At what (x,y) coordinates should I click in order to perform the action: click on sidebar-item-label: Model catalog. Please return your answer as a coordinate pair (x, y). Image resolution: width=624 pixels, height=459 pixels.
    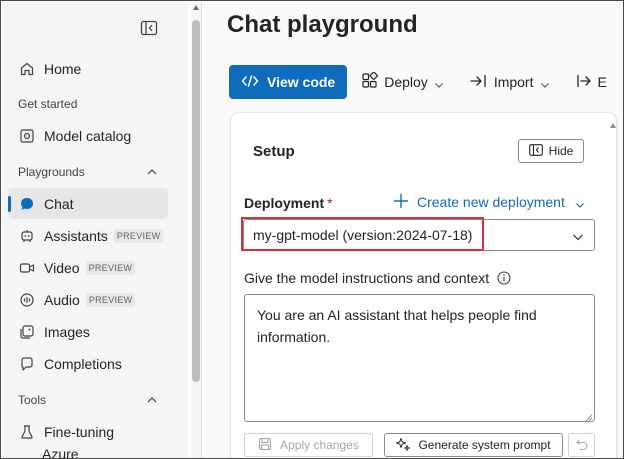
    Looking at the image, I should click on (88, 135).